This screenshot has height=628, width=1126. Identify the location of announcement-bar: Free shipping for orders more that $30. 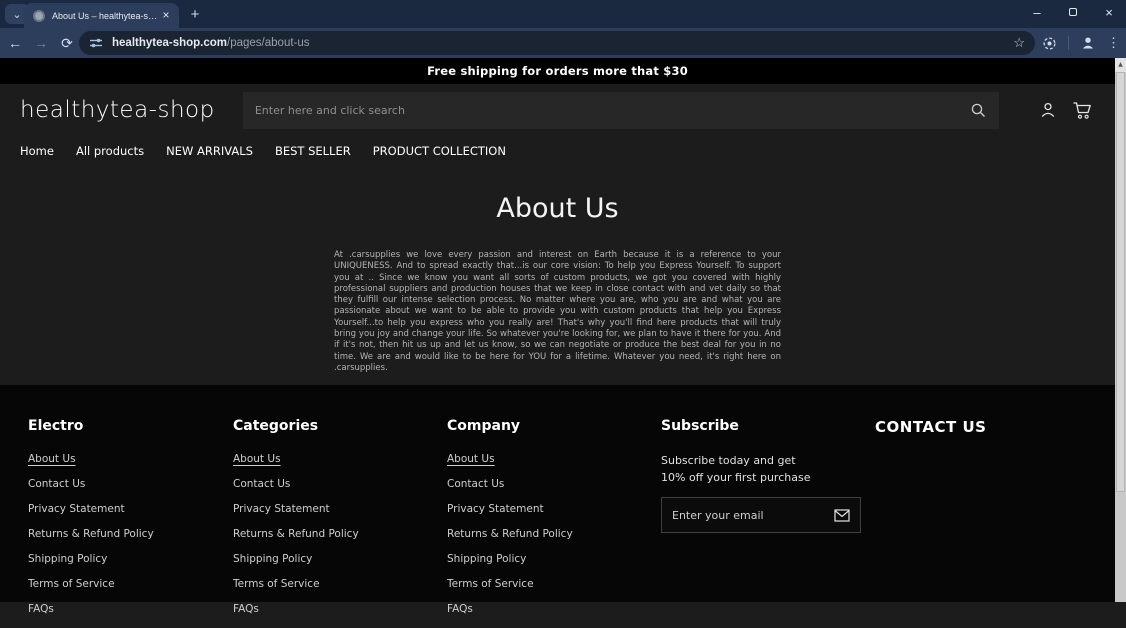
(557, 71).